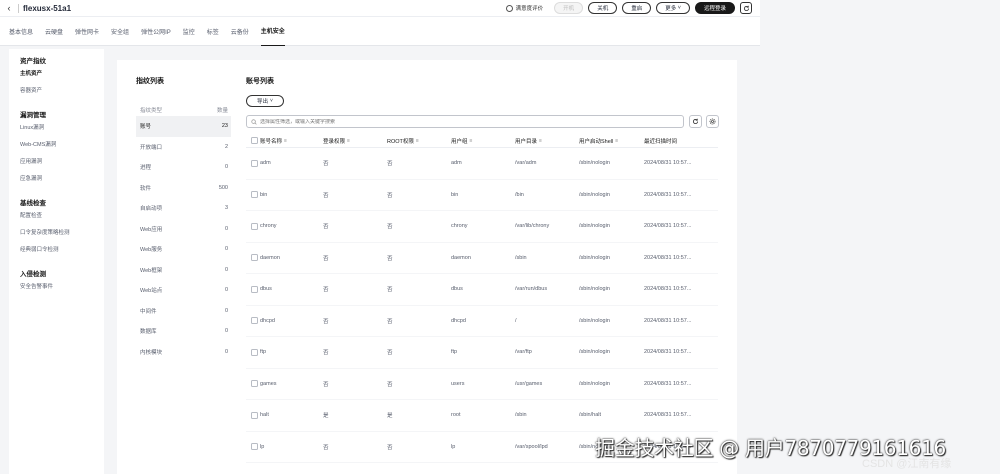 The width and height of the screenshot is (1000, 474). Describe the element at coordinates (56, 89) in the screenshot. I see `sidebar-item: 容器资产` at that location.